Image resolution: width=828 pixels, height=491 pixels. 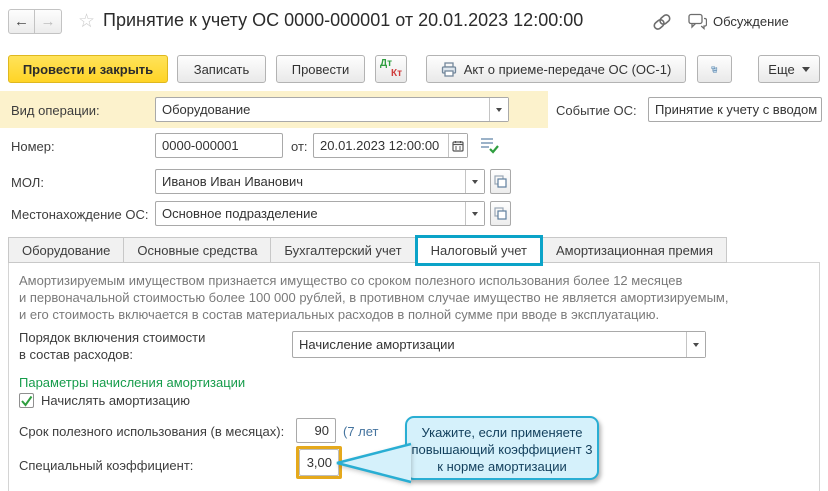 I want to click on nav-buttons: ← →, so click(x=35, y=21).